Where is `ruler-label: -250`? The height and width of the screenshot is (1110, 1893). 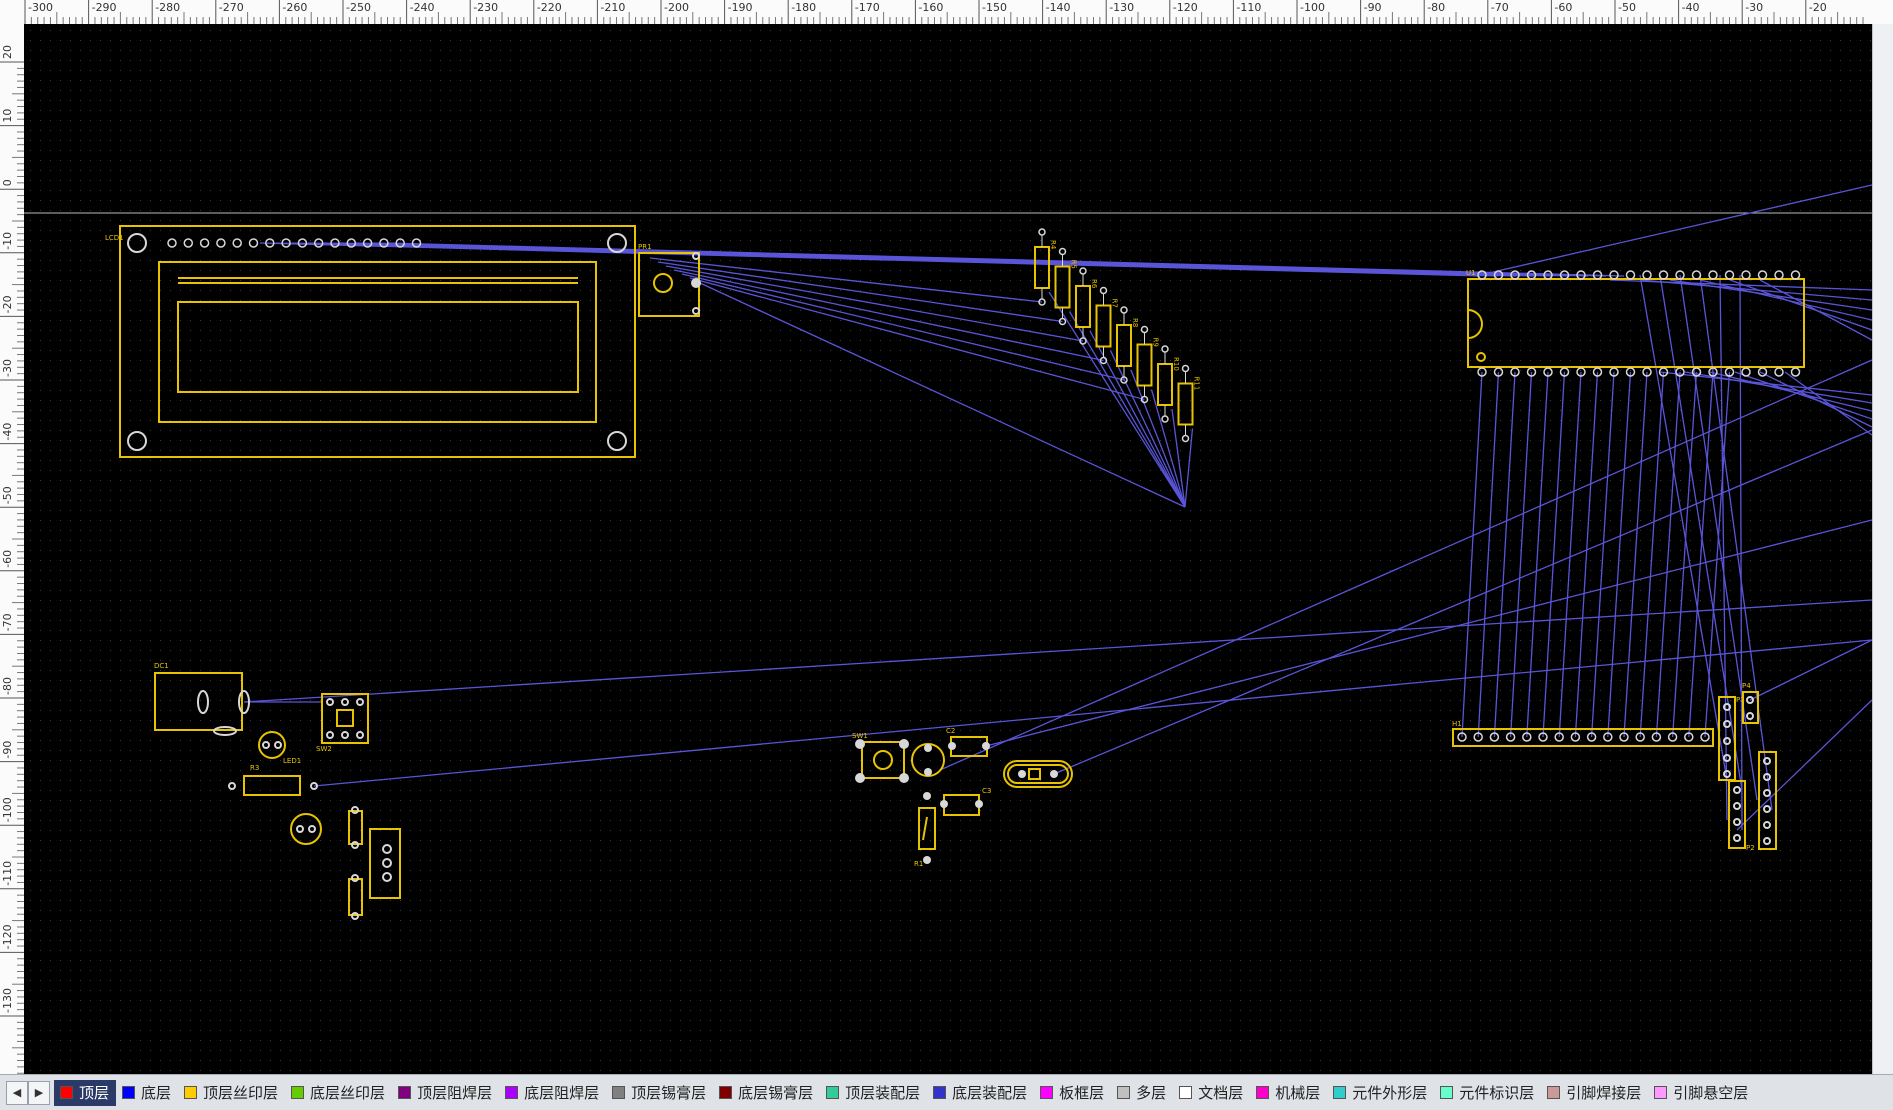
ruler-label: -250 is located at coordinates (358, 7).